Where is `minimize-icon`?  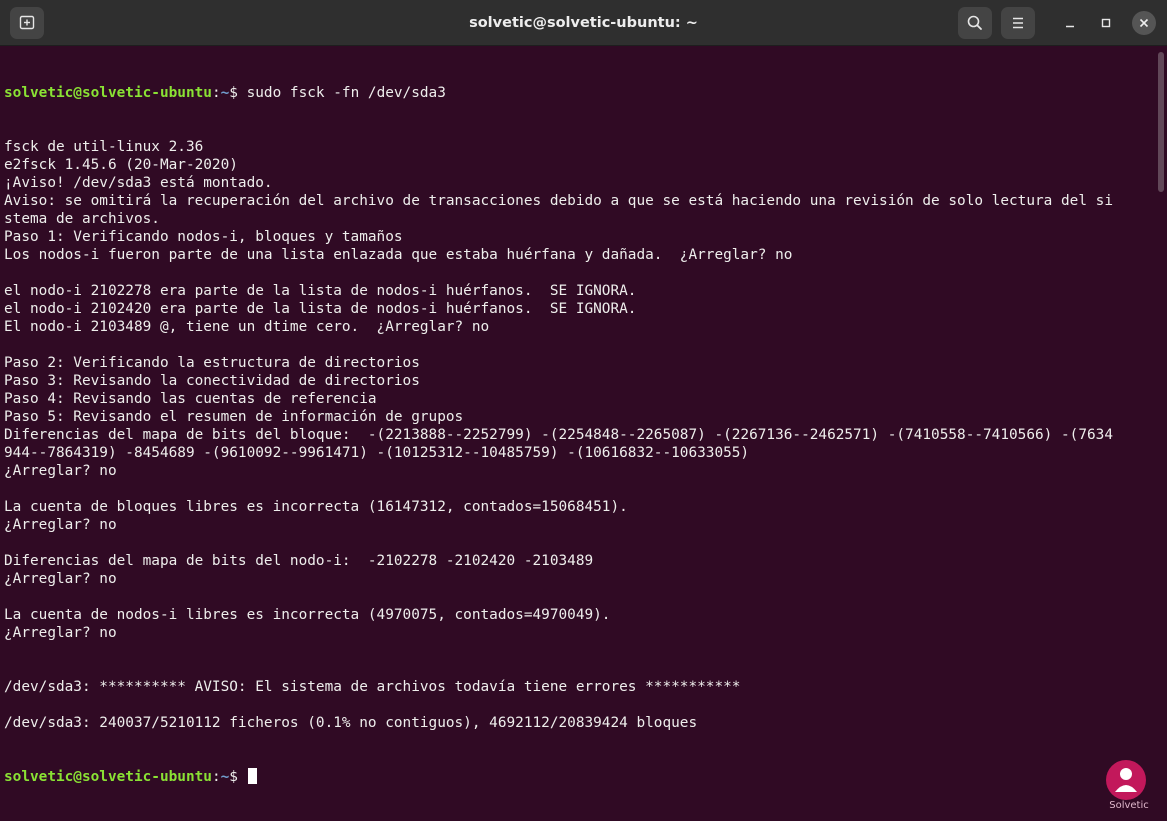
minimize-icon is located at coordinates (1070, 26).